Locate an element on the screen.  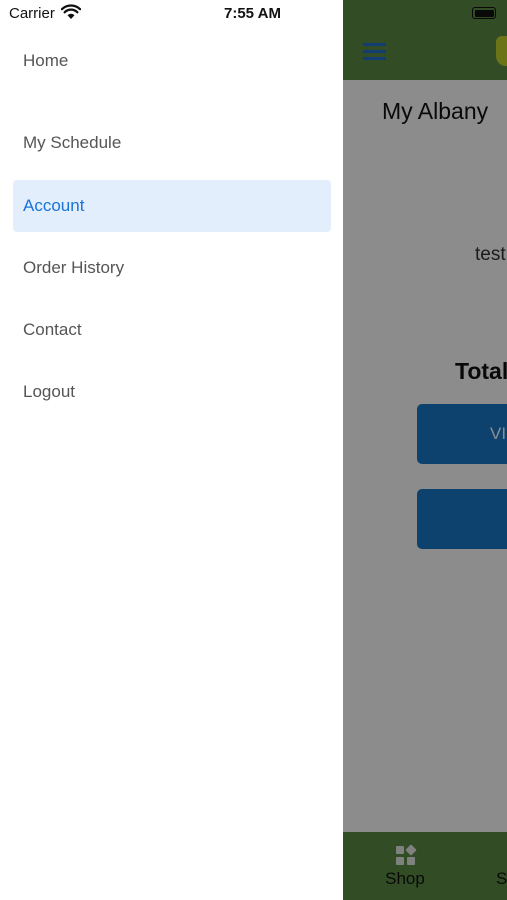
status-time: 7:55 AM is located at coordinates (252, 13).